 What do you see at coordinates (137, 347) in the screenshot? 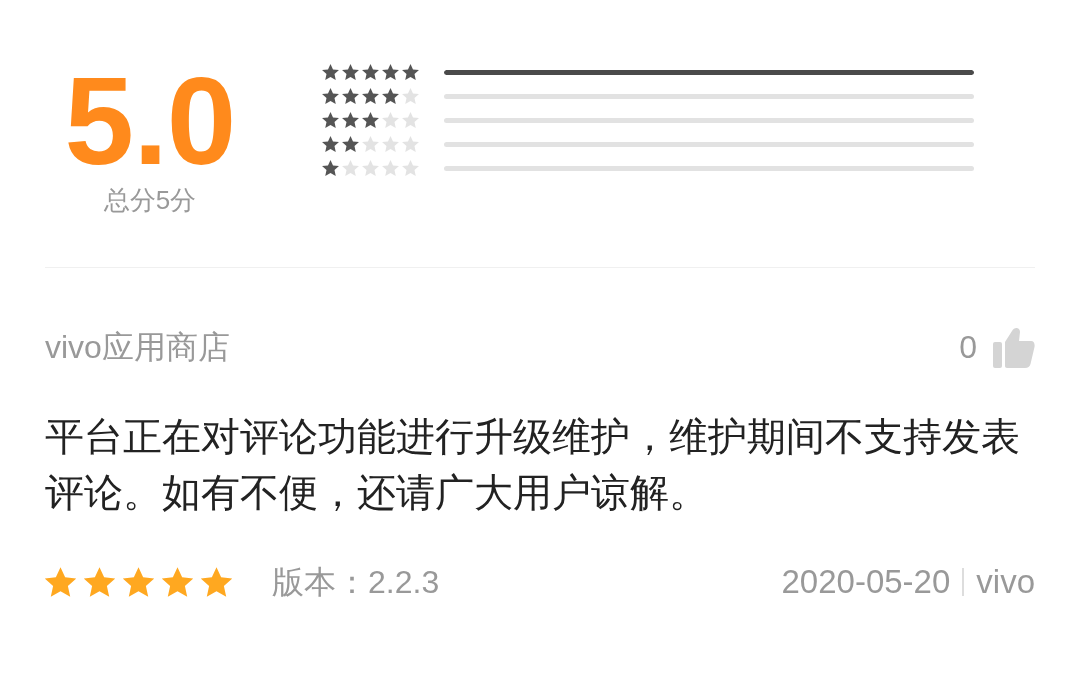
I see `review-author: vivo应用商店` at bounding box center [137, 347].